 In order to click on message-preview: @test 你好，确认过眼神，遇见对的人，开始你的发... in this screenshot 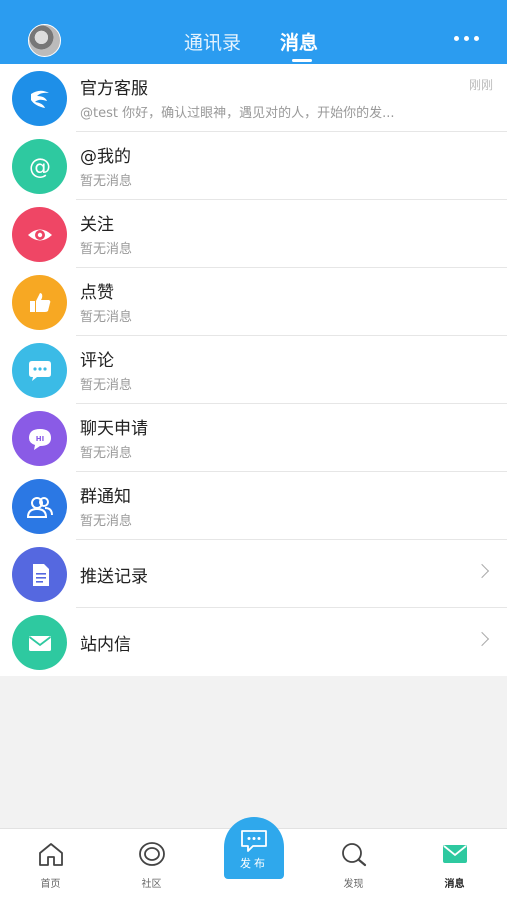, I will do `click(237, 113)`.